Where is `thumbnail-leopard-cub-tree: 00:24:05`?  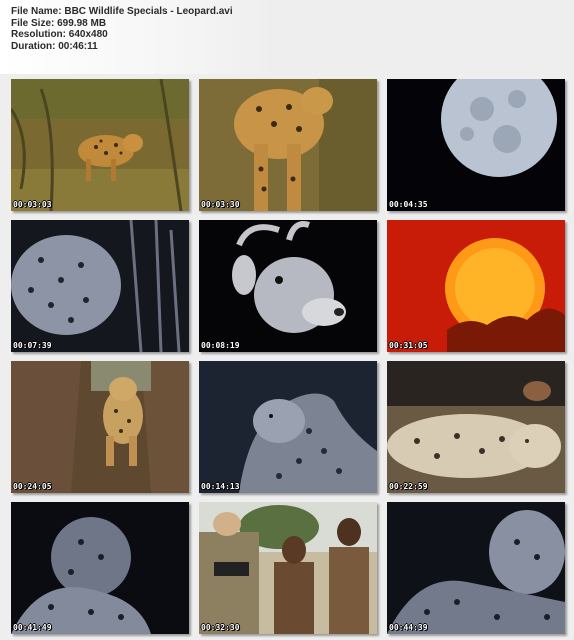
thumbnail-leopard-cub-tree: 00:24:05 is located at coordinates (100, 427).